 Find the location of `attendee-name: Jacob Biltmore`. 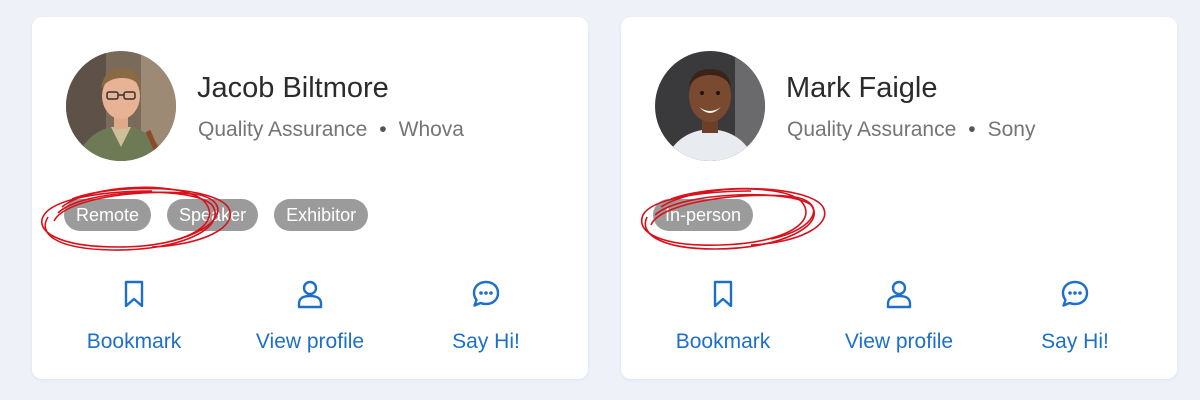

attendee-name: Jacob Biltmore is located at coordinates (293, 88).